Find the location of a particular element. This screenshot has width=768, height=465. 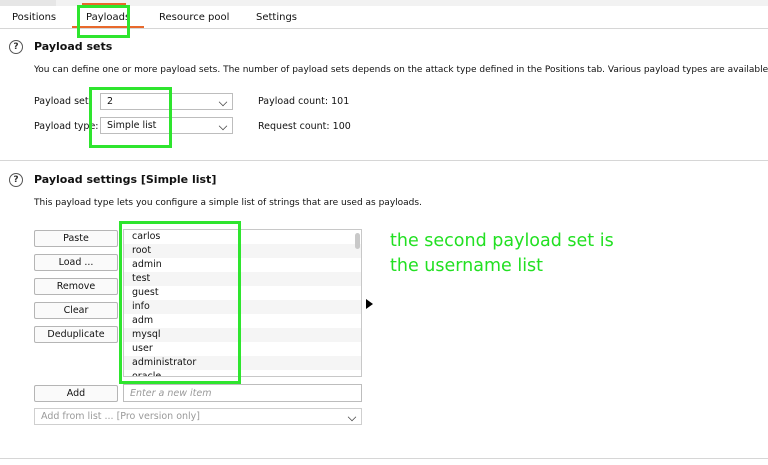

payload-set-label: Payload set: is located at coordinates (63, 101).